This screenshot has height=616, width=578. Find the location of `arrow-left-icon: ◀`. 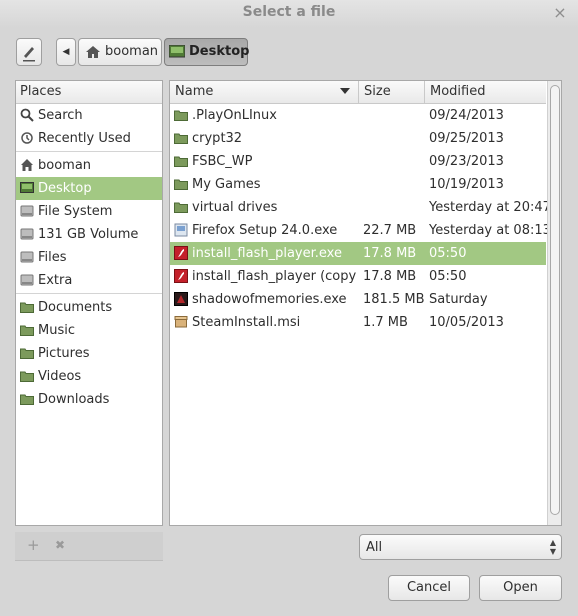

arrow-left-icon: ◀ is located at coordinates (66, 52).